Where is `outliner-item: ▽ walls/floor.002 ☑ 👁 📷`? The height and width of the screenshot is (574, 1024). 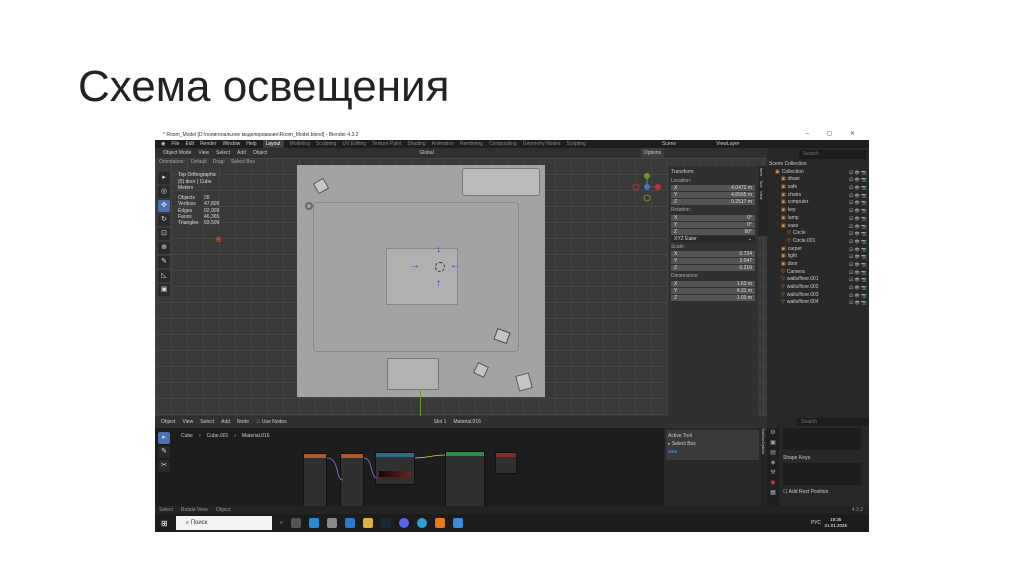 outliner-item: ▽ walls/floor.002 ☑ 👁 📷 is located at coordinates (818, 288).